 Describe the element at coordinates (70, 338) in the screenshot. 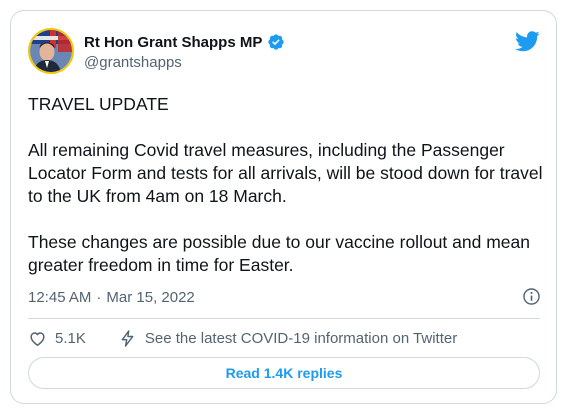

I see `like-count: 5.1K` at that location.